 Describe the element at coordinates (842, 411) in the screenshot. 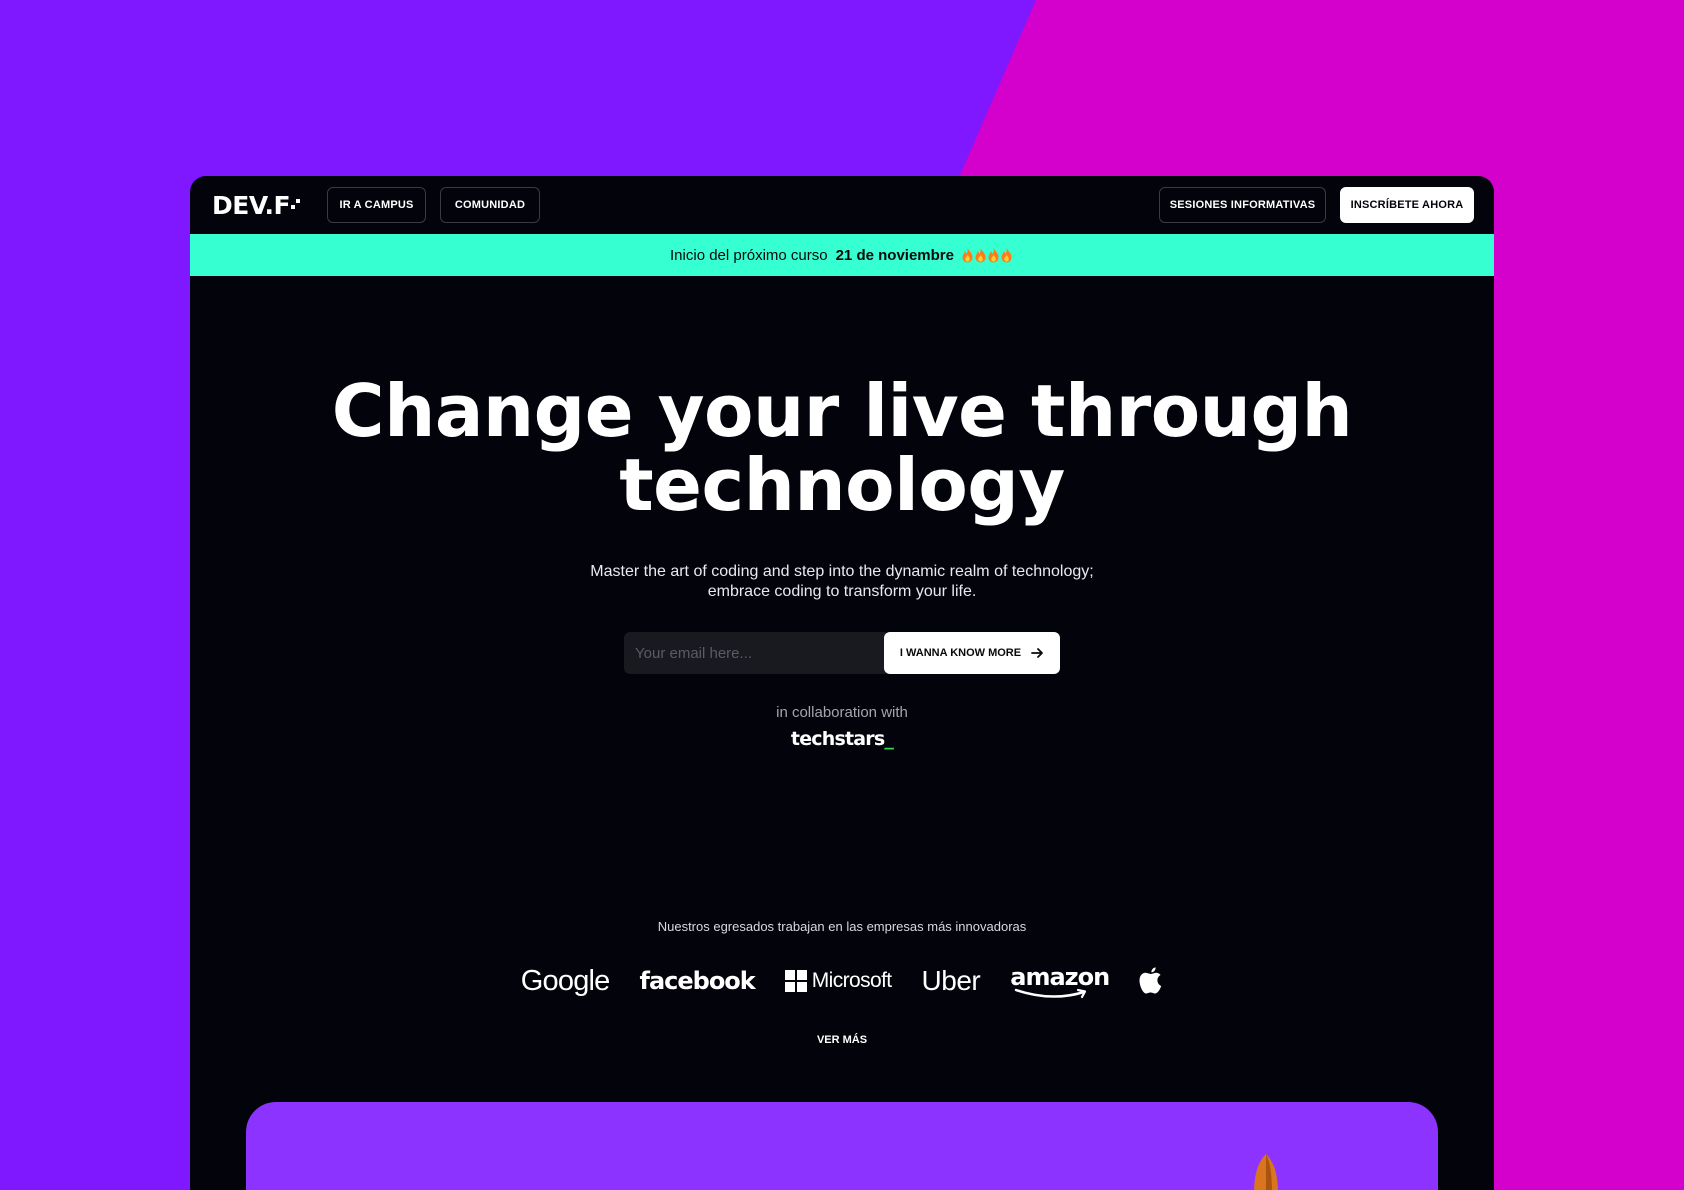

I see `hero-title-line1: Change your live through` at that location.